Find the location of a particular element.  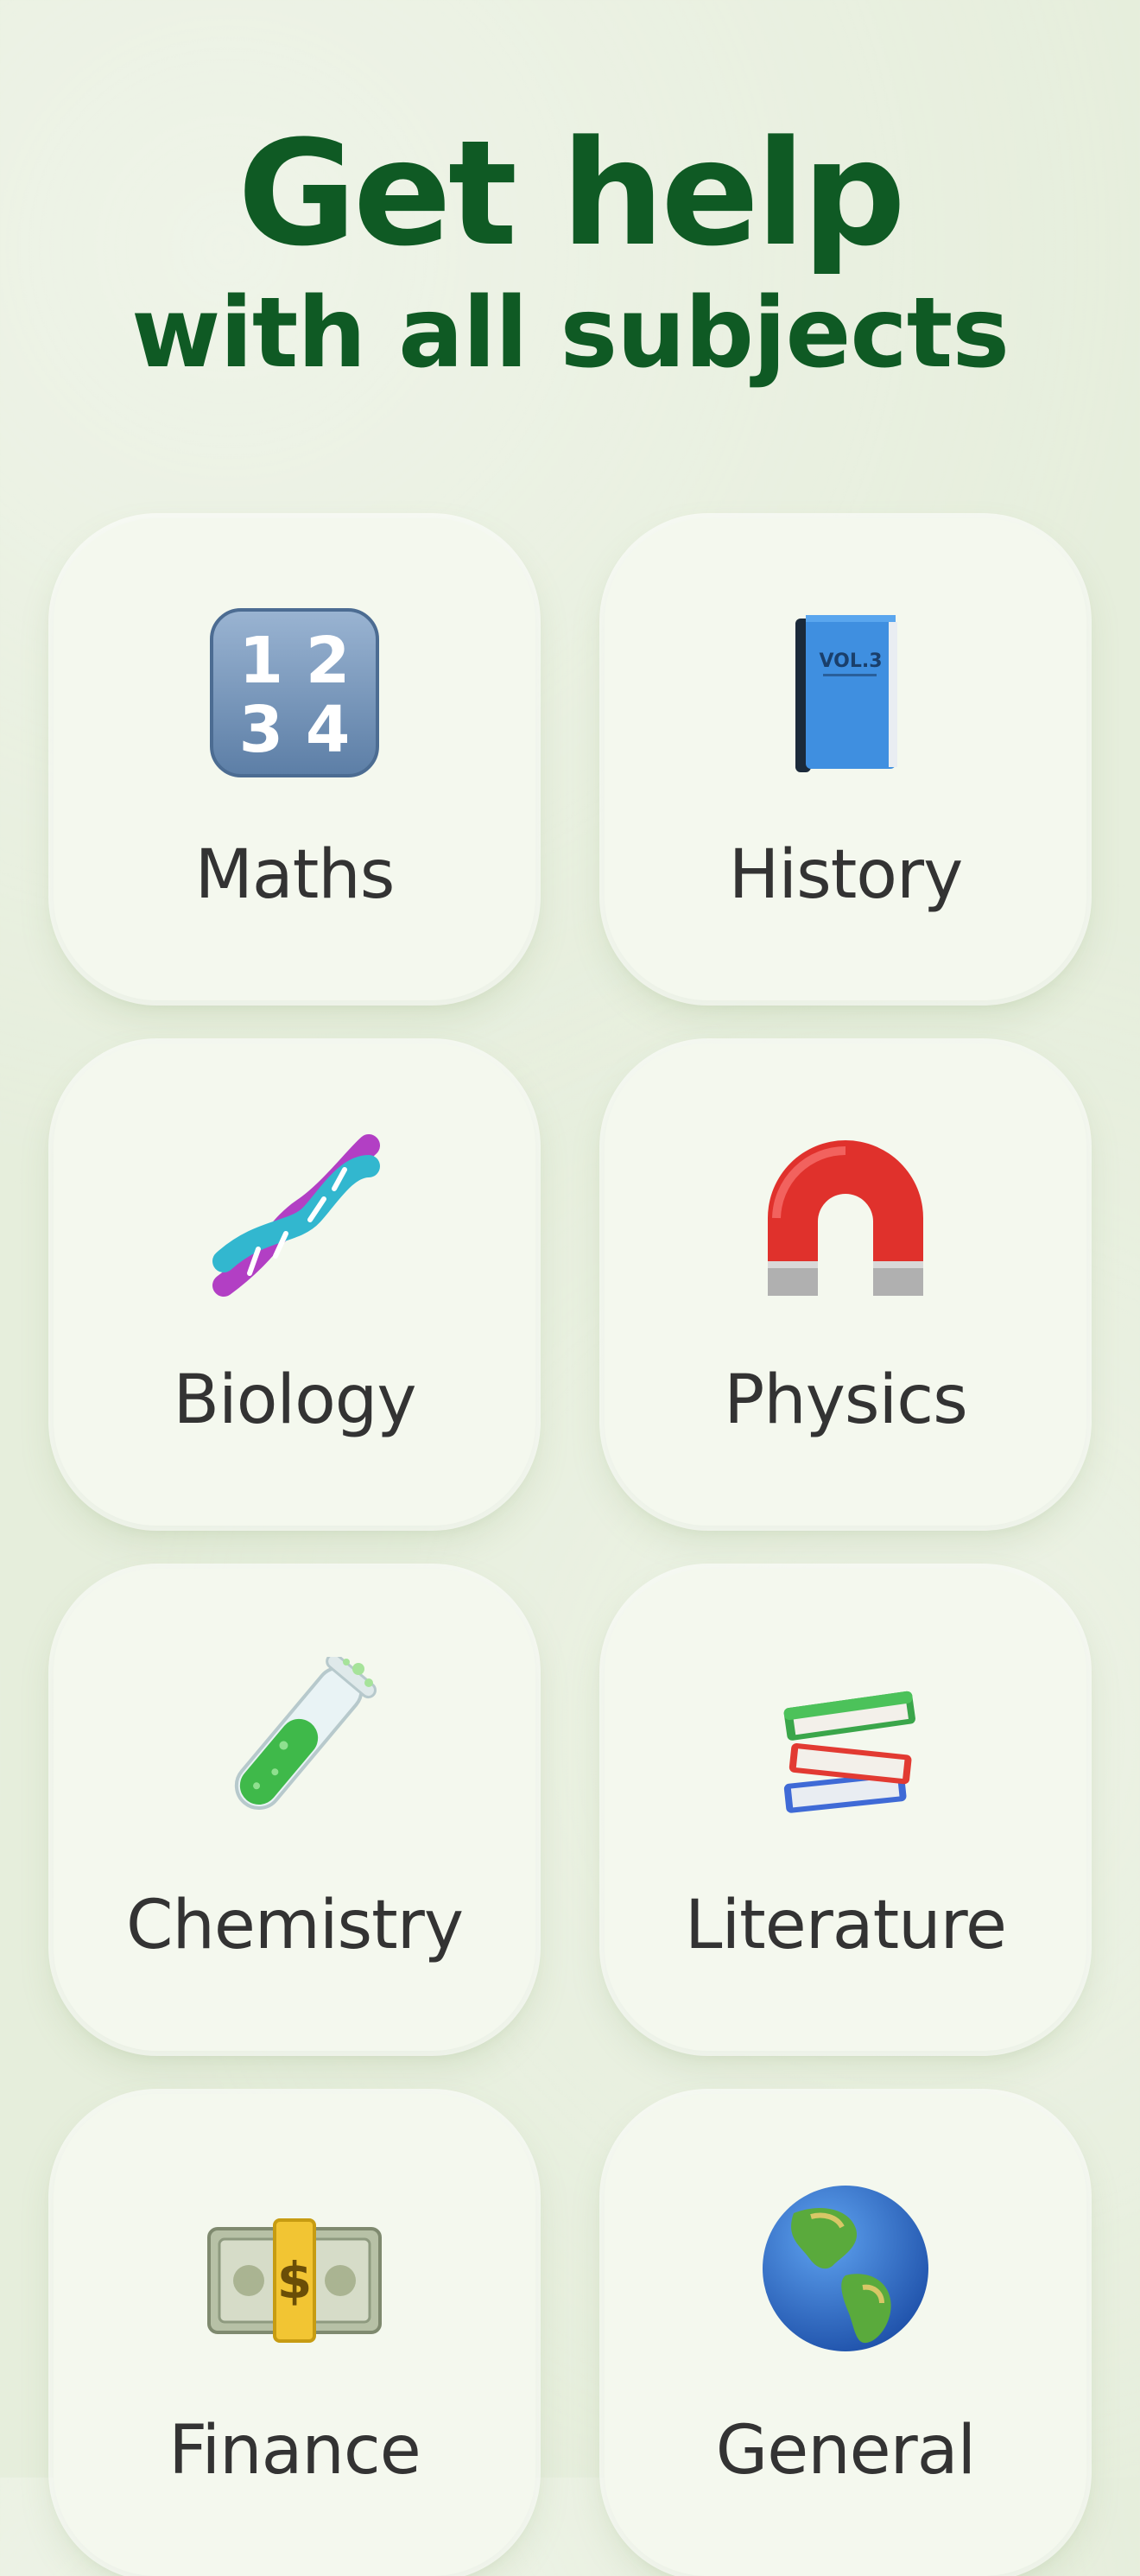

dna-icon is located at coordinates (294, 1218).